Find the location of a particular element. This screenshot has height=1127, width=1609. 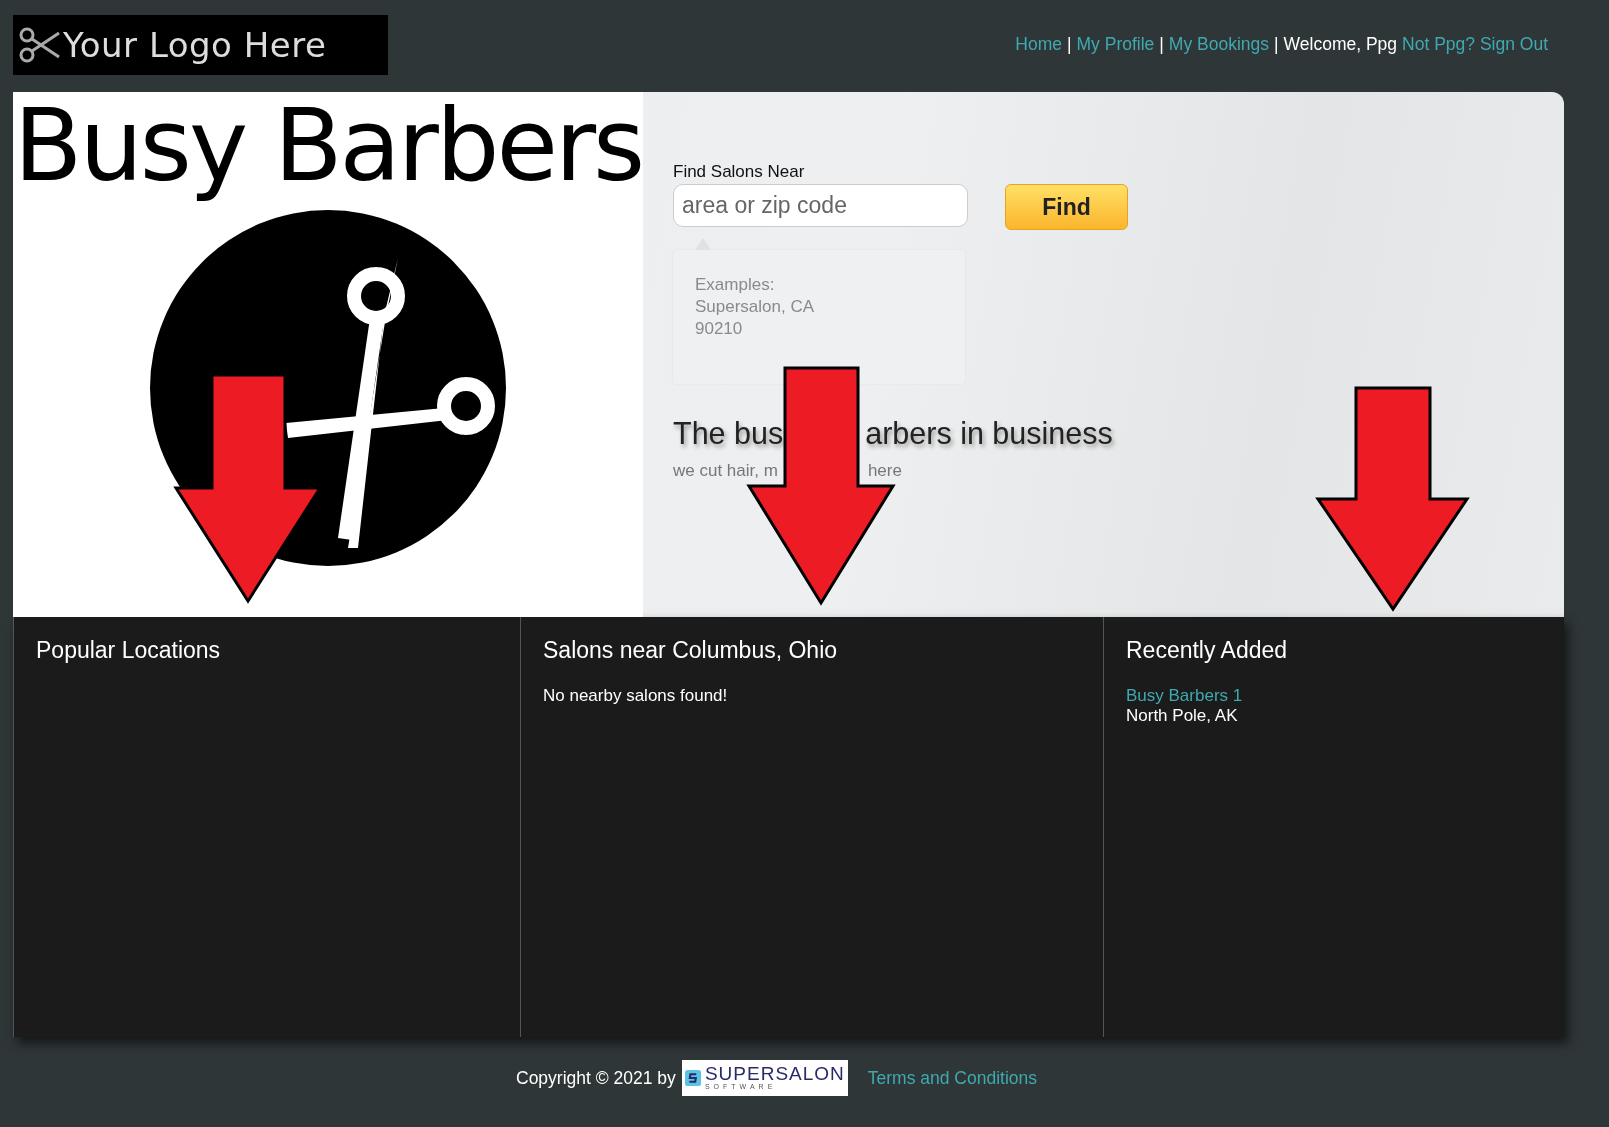

brand-logo-text: Busy Barbers is located at coordinates (328, 149).